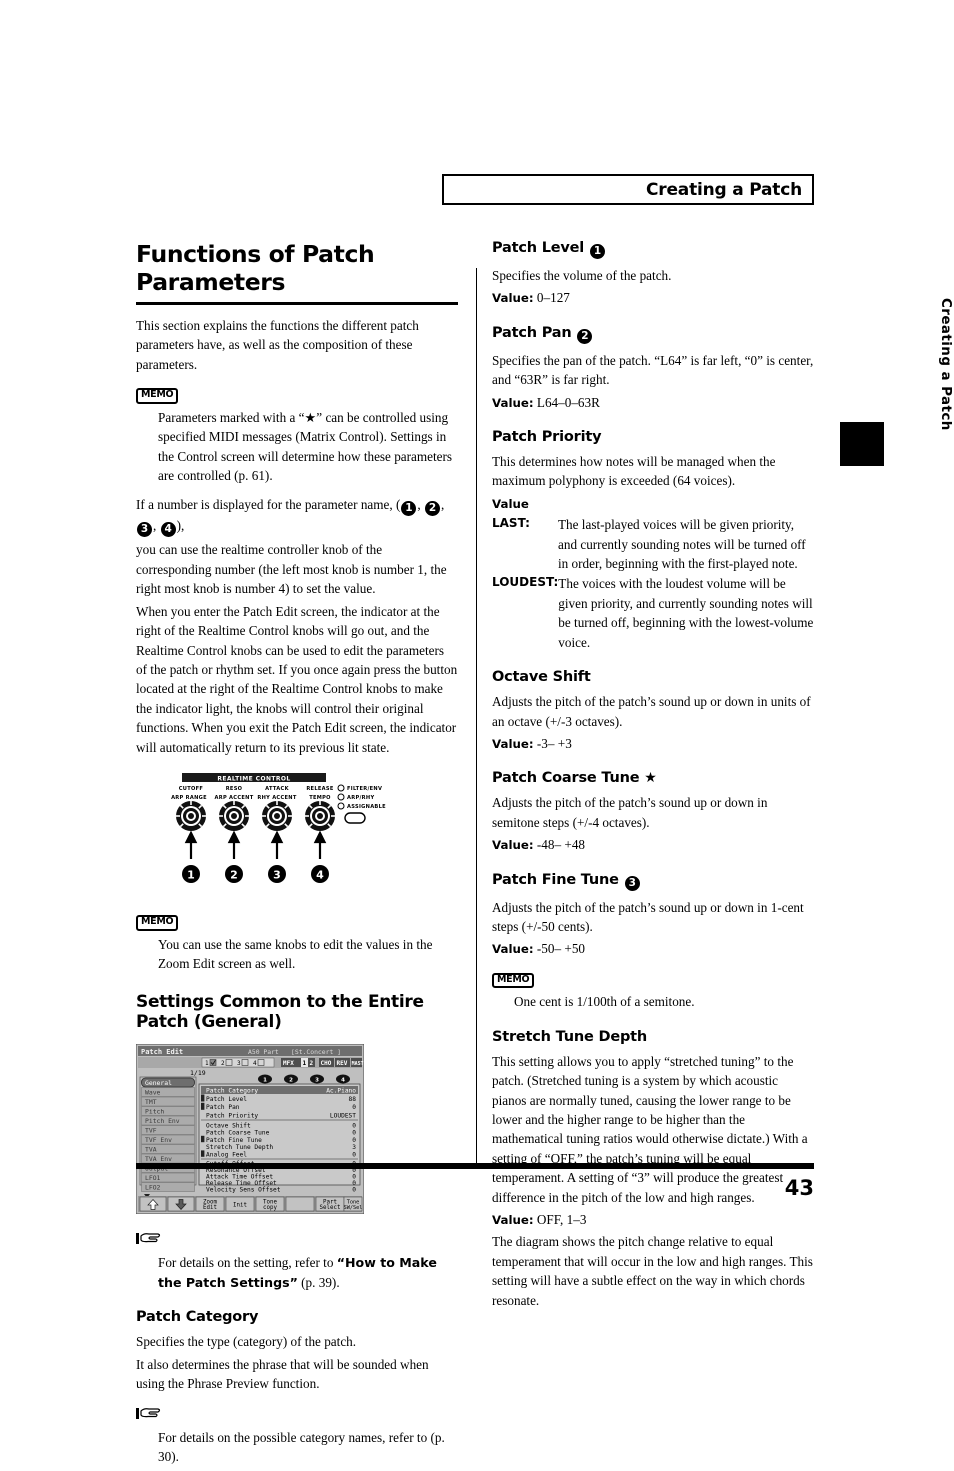  What do you see at coordinates (566, 778) in the screenshot?
I see `heading-patch-coarse-tune-text: Patch Coarse Tune` at bounding box center [566, 778].